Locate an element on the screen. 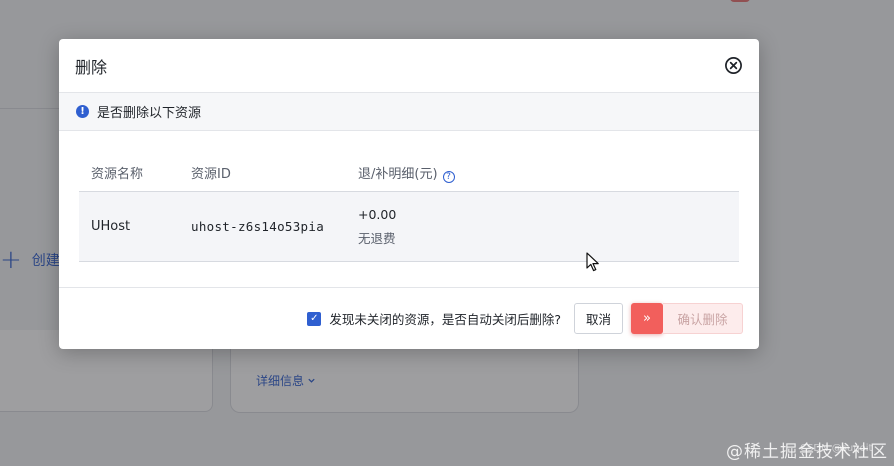 The width and height of the screenshot is (894, 466). dialog-title: 删除 is located at coordinates (91, 67).